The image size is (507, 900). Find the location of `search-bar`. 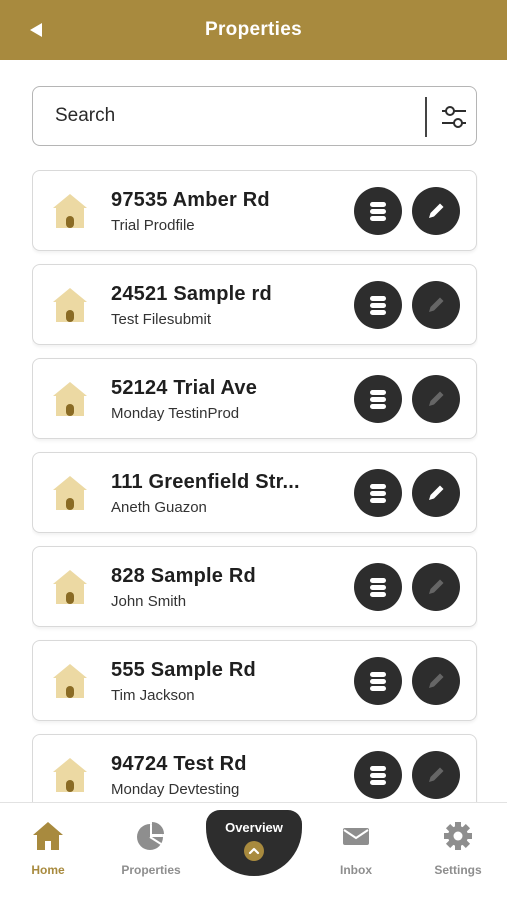

search-bar is located at coordinates (254, 116).